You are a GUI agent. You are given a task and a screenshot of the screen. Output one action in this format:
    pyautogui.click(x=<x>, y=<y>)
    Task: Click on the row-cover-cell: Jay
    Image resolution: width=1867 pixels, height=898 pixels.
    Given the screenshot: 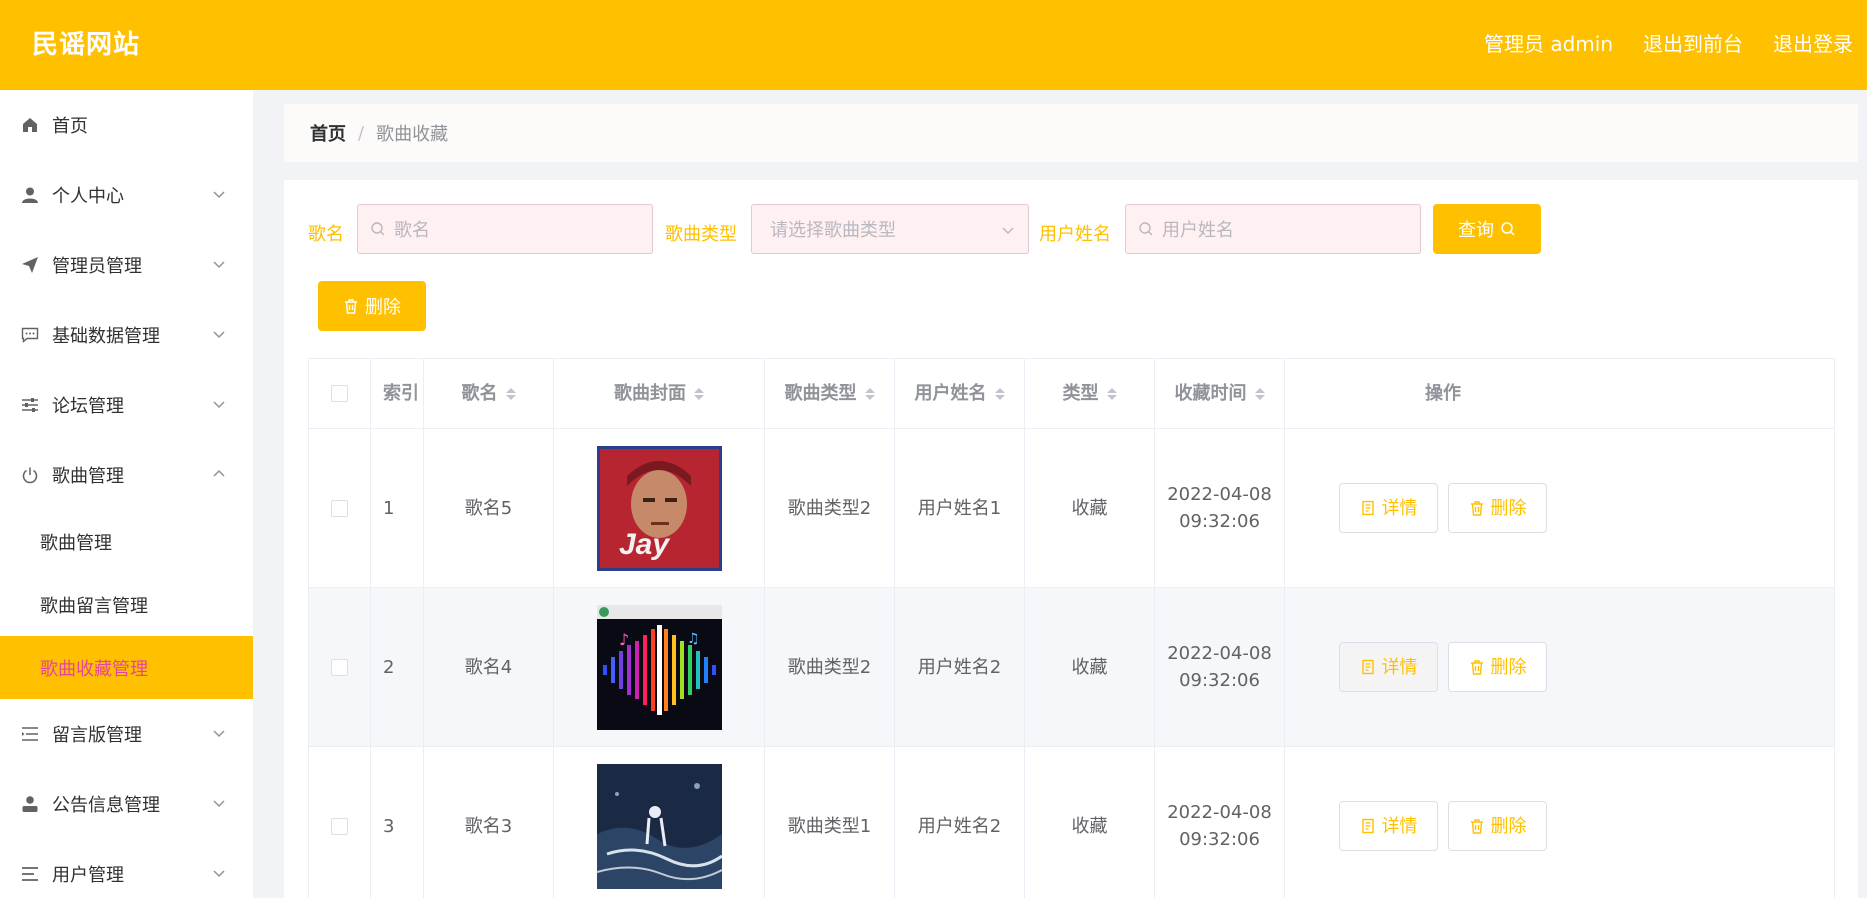 What is the action you would take?
    pyautogui.click(x=659, y=508)
    